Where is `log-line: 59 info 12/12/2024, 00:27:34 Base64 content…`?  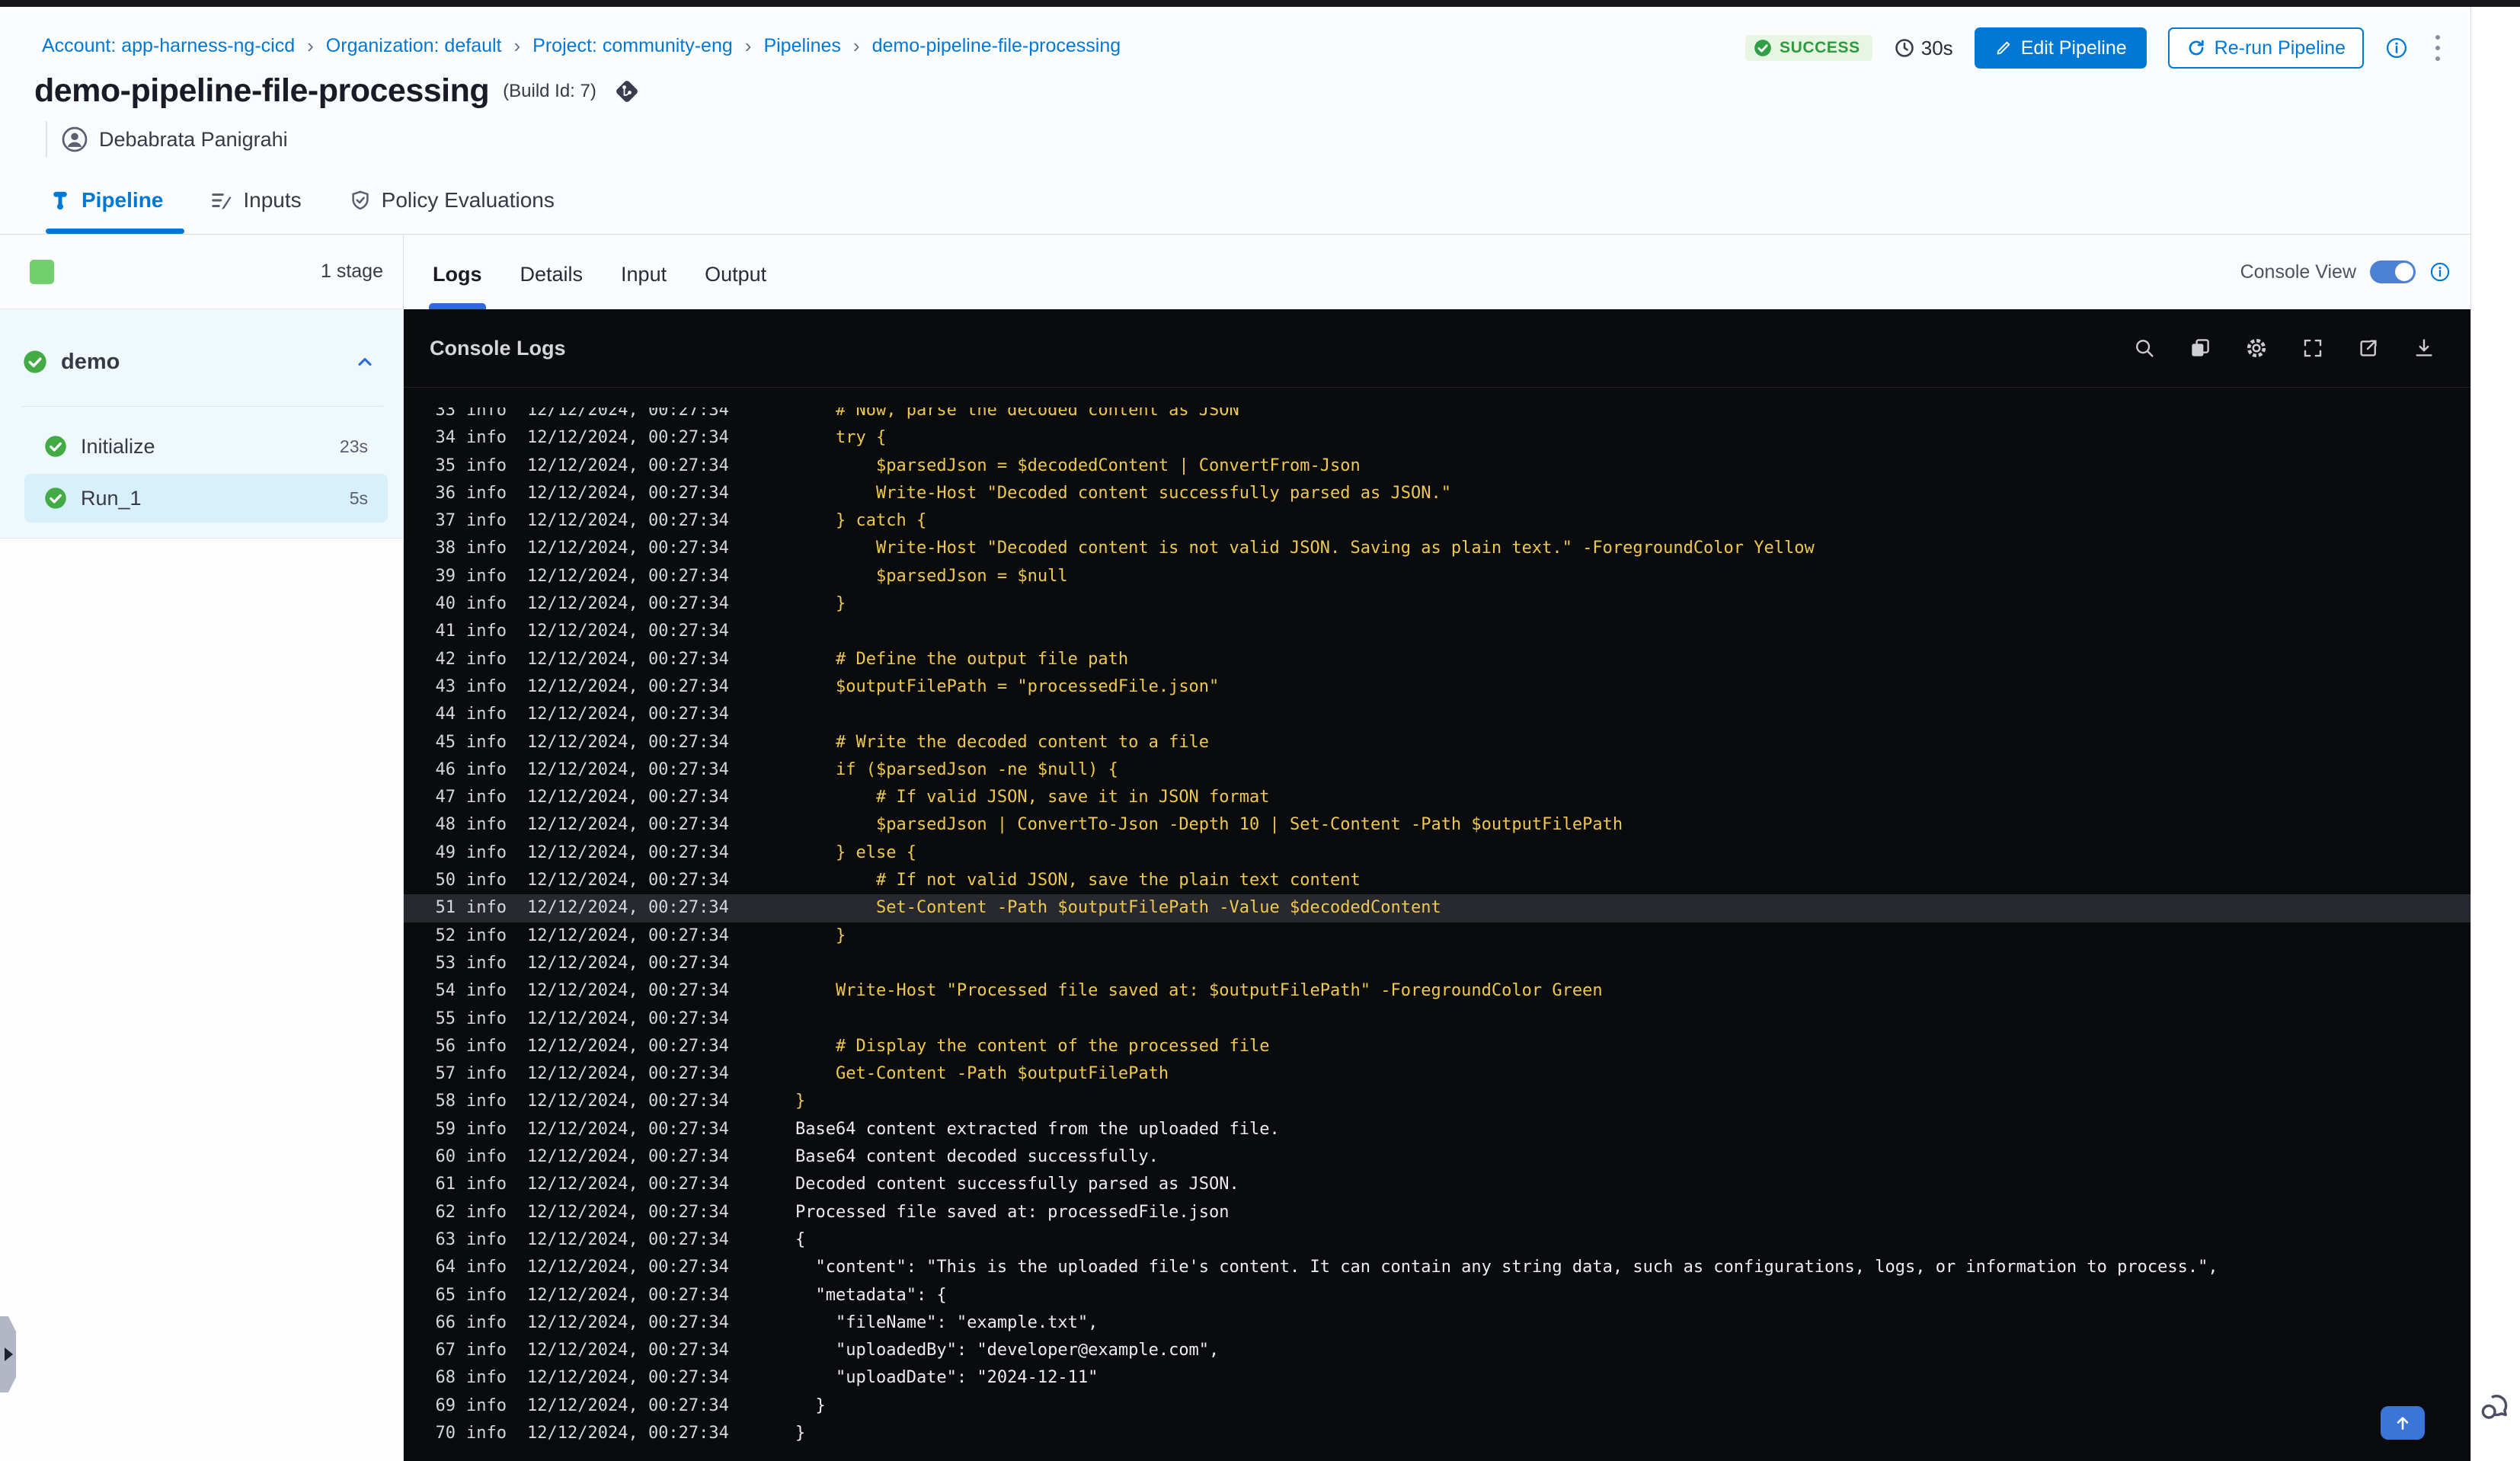 log-line: 59 info 12/12/2024, 00:27:34 Base64 content… is located at coordinates (1437, 1129).